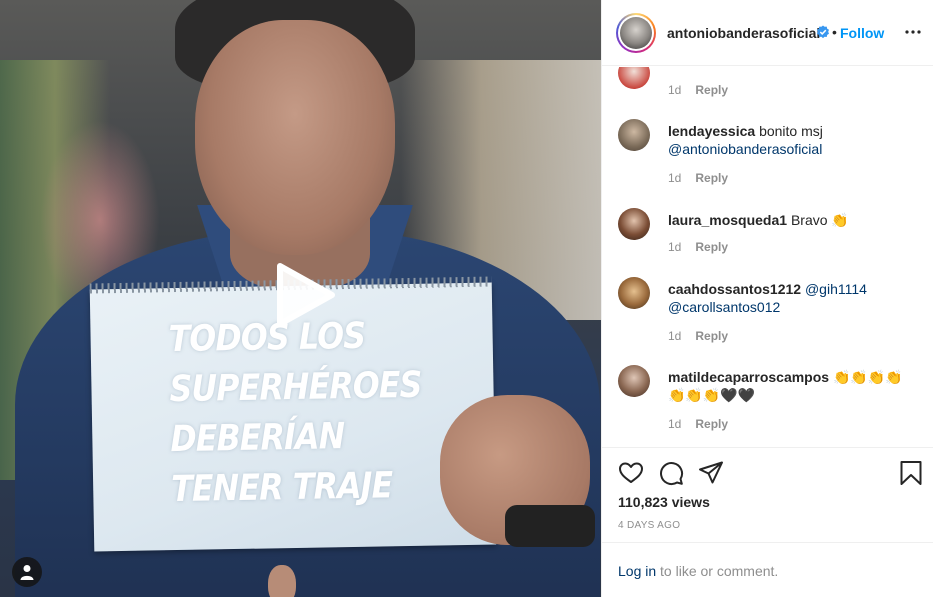  I want to click on login-link: Log in, so click(637, 571).